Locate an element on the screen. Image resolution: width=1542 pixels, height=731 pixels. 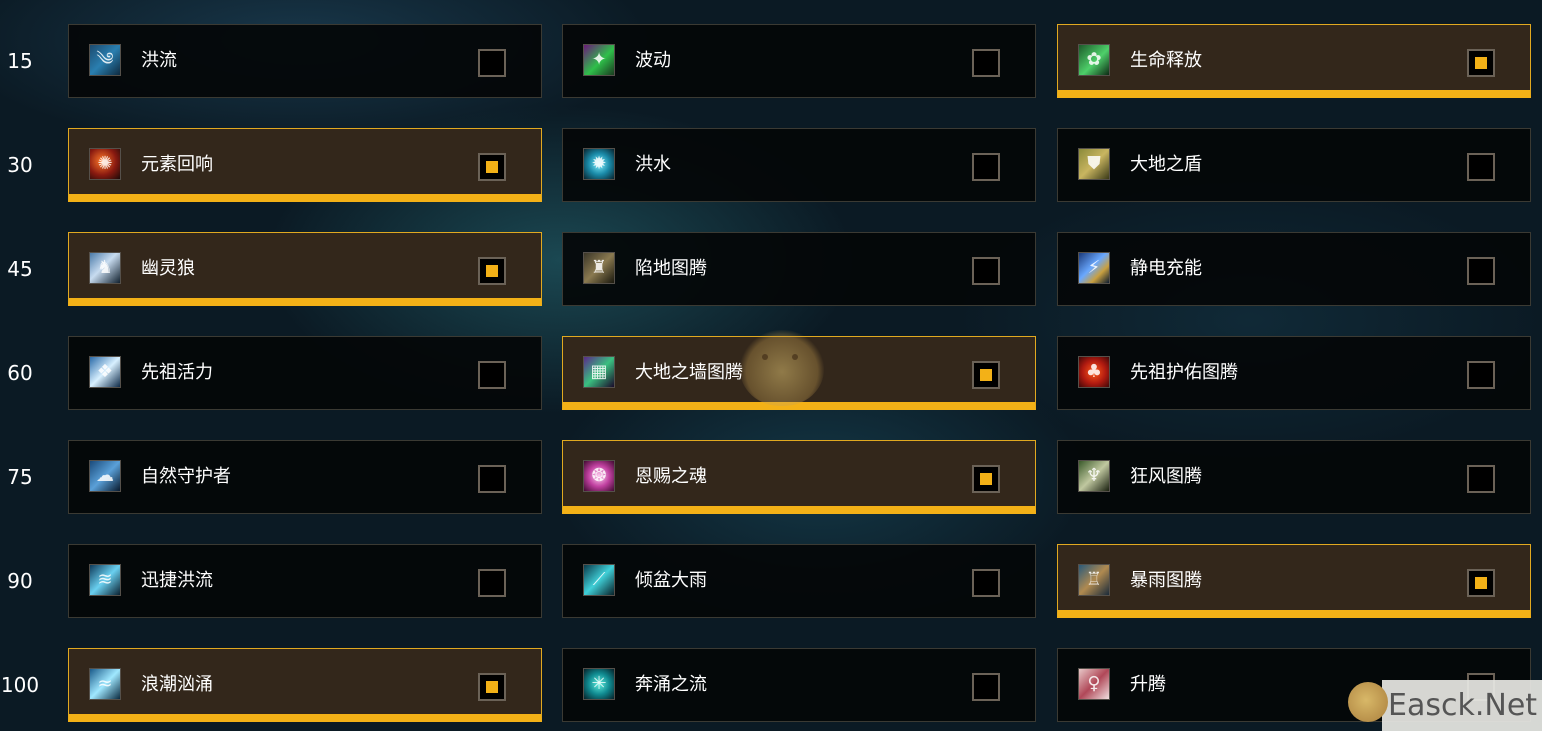
talent-card: ♞ 幽灵狼 is located at coordinates (305, 269).